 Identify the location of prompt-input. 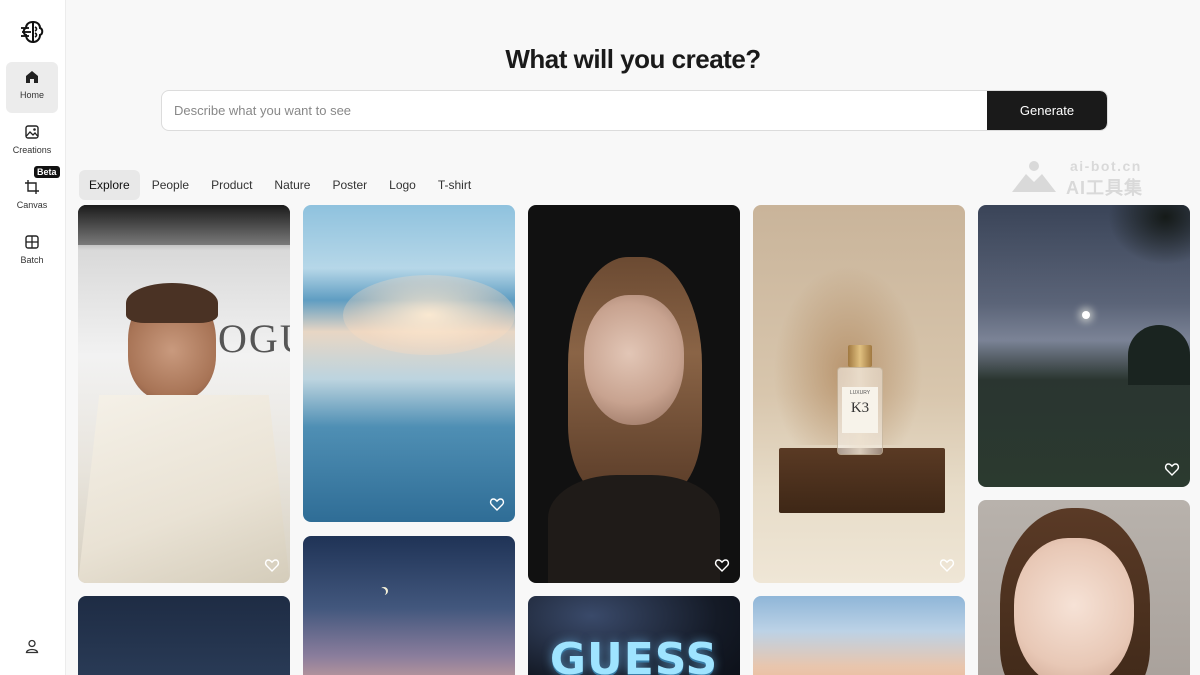
(575, 110).